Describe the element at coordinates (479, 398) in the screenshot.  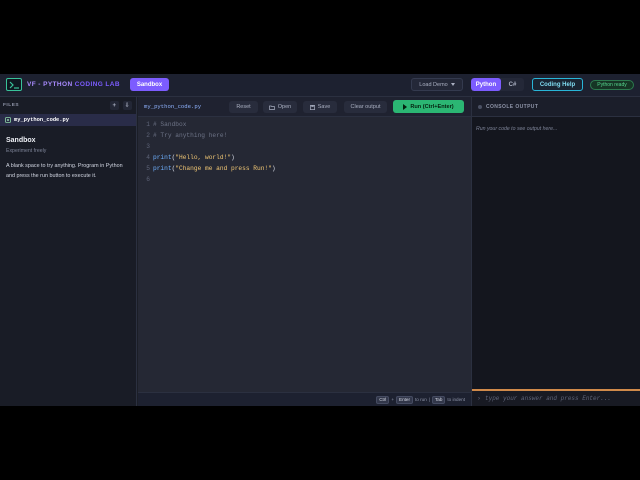
I see `prompt-icon: ›` at that location.